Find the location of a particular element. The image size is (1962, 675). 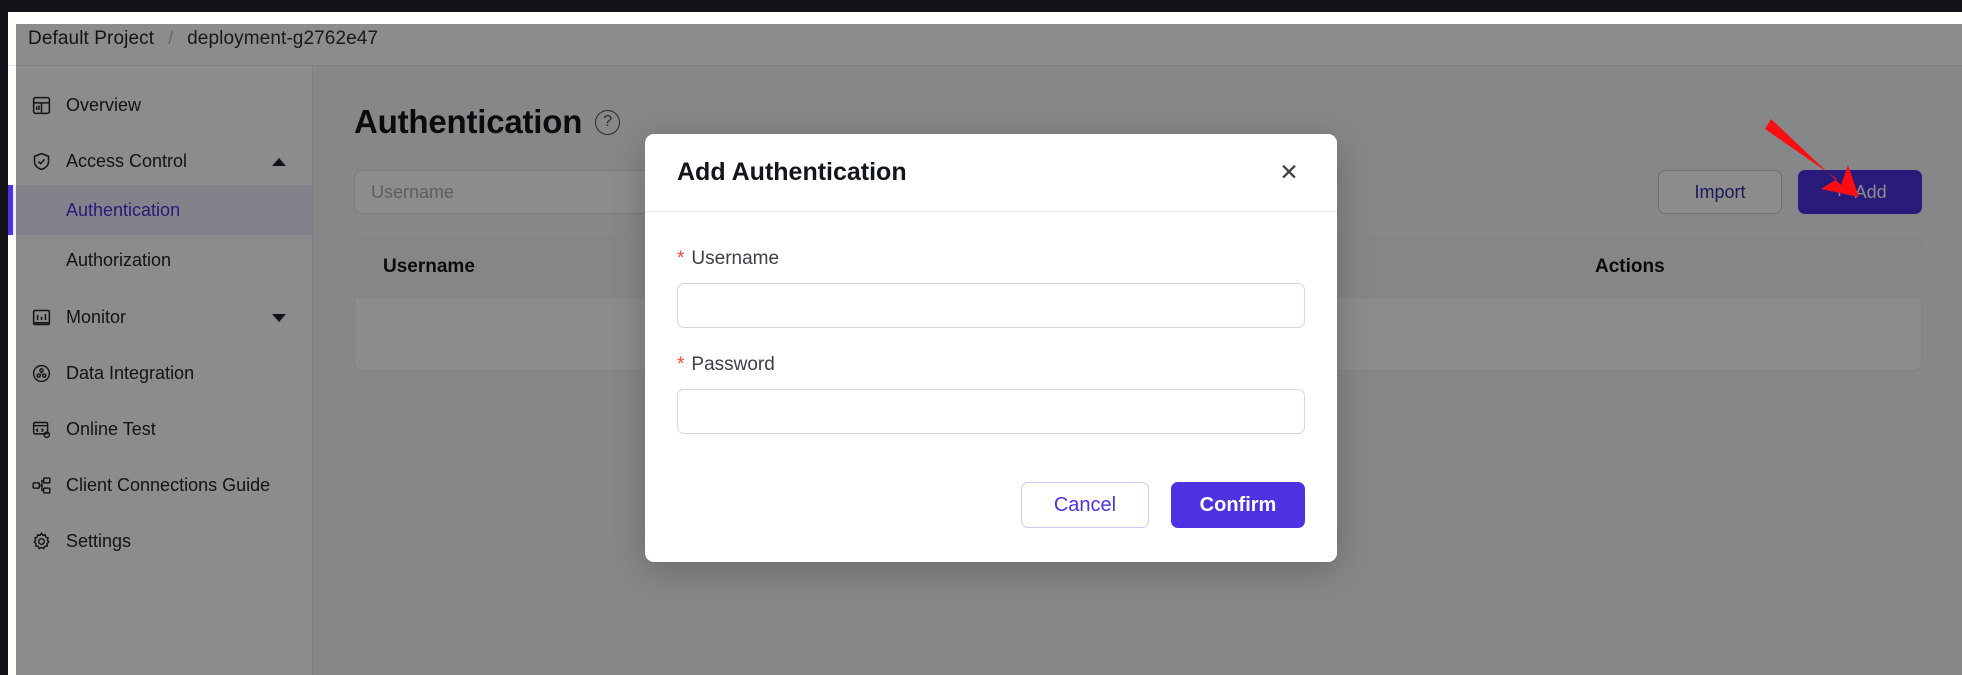

confirm-button: Confirm is located at coordinates (1238, 505).